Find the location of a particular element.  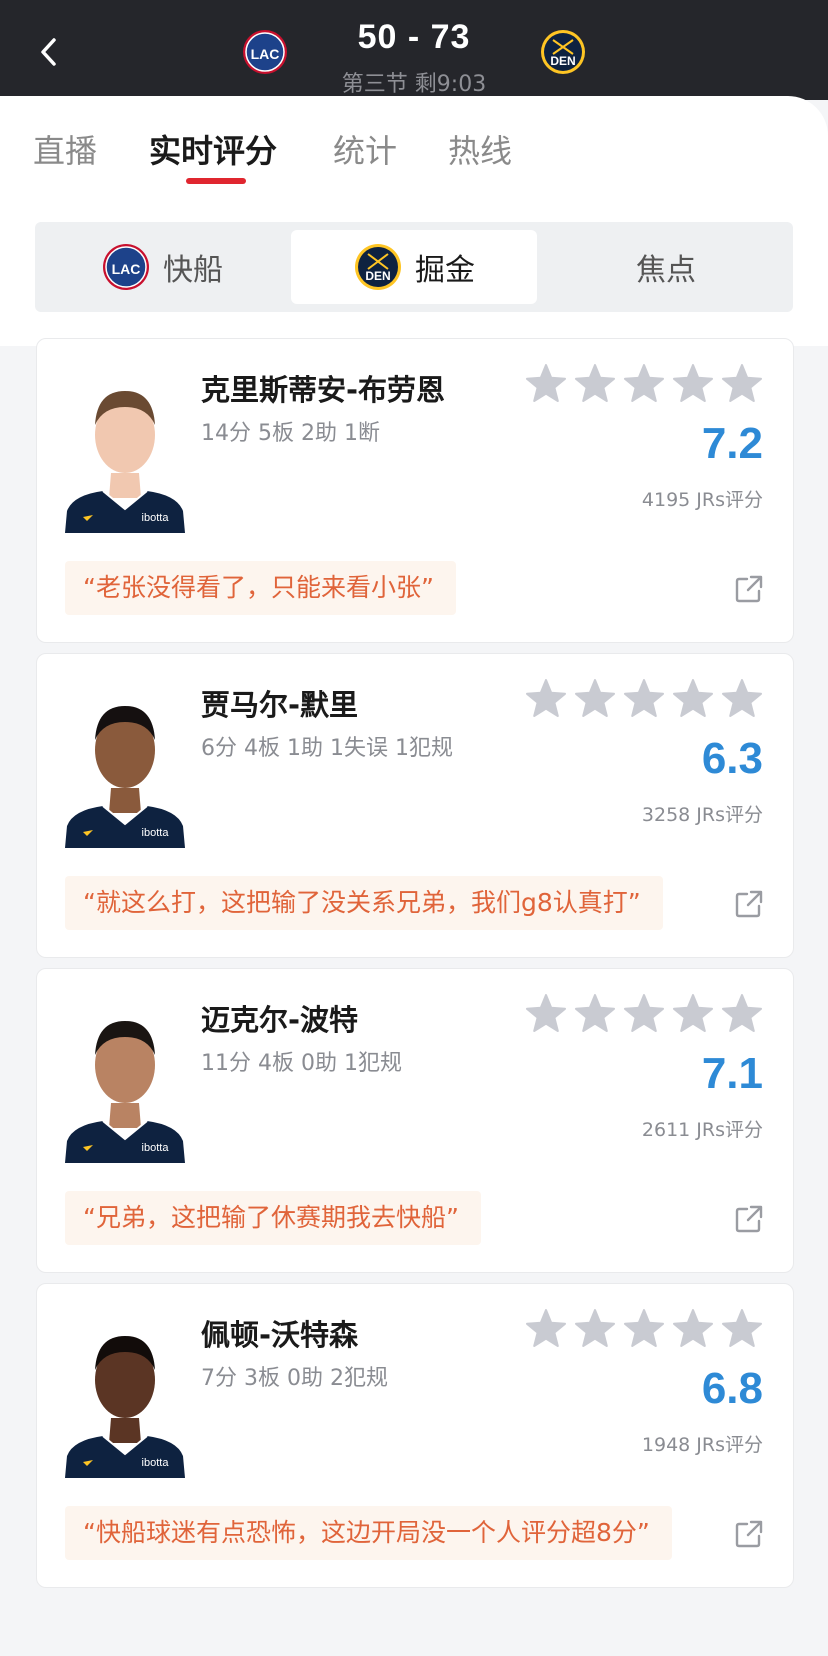

player-stats: 14分 5板 2助 1断 is located at coordinates (290, 433).